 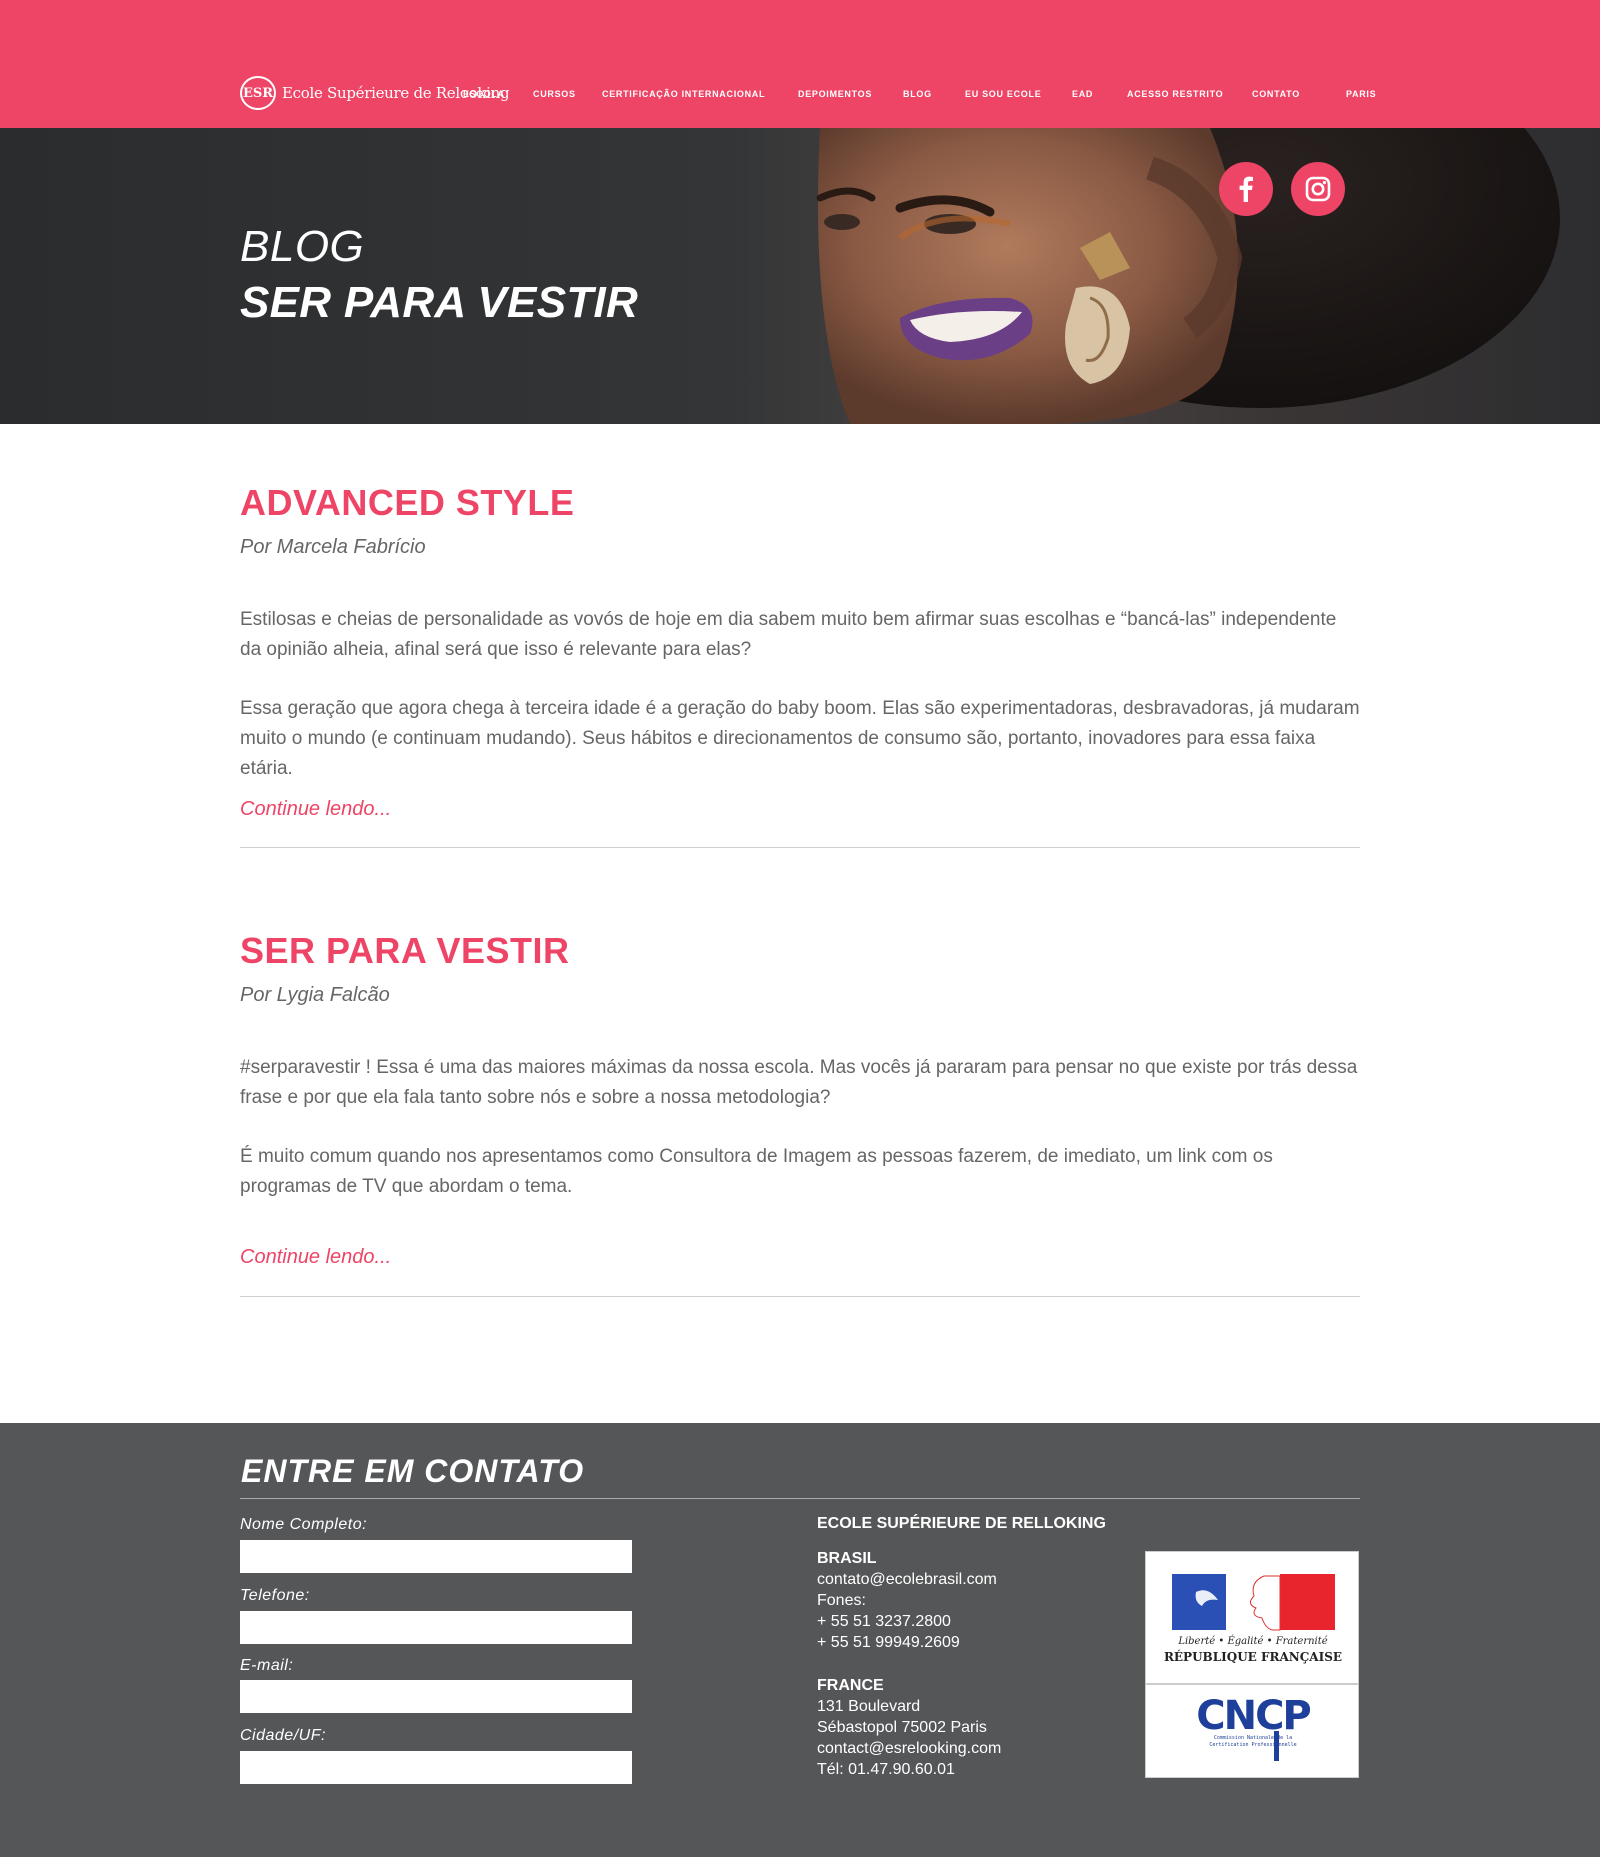 I want to click on france-phone: Tél: 01.47.90.60.01, so click(x=886, y=1769).